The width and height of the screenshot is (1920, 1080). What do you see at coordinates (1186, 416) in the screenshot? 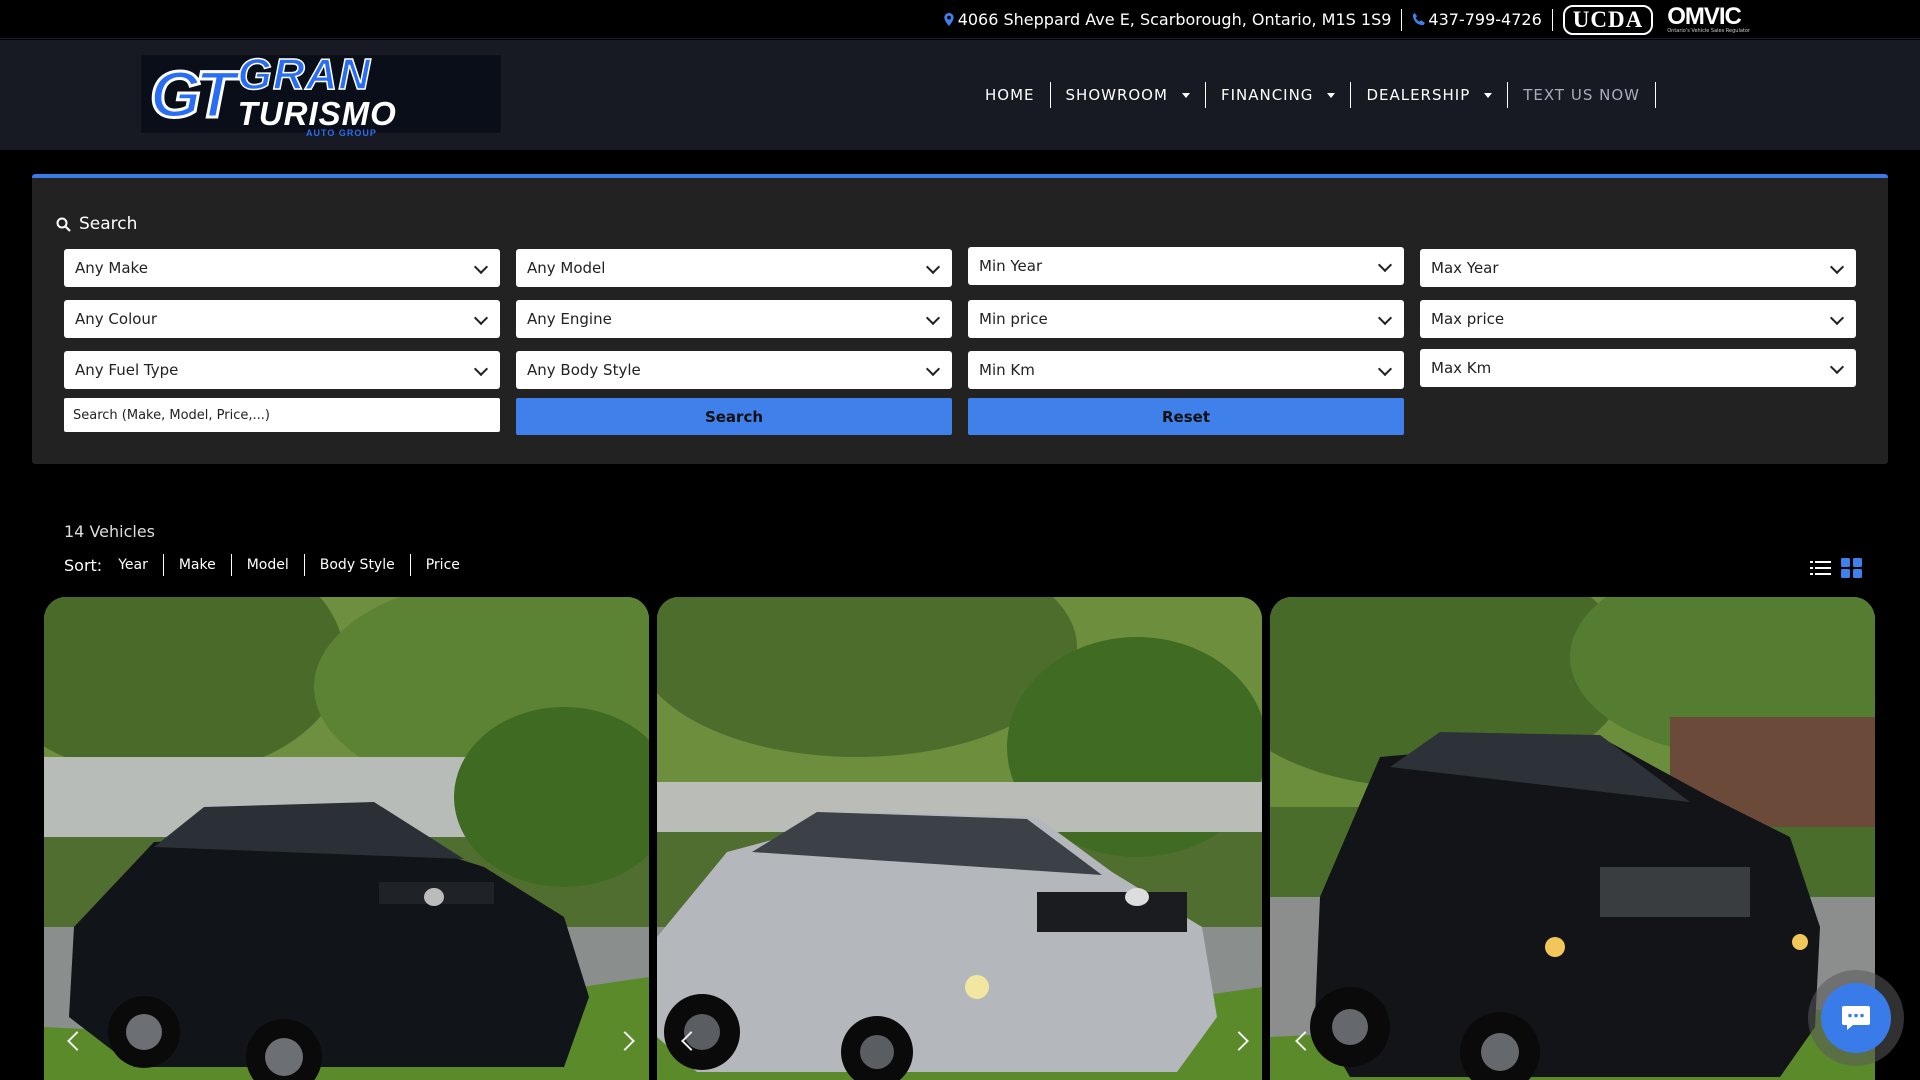
I see `reset-button: Reset` at bounding box center [1186, 416].